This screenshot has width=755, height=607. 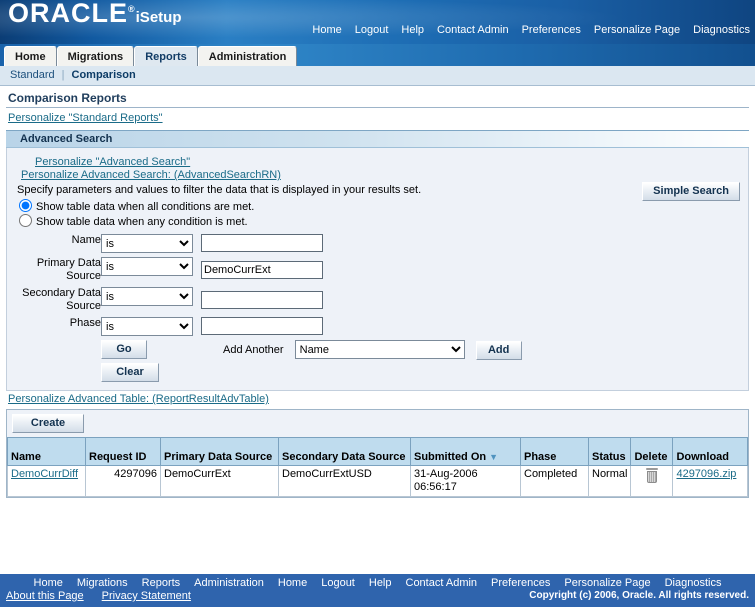 I want to click on value-input-phase, so click(x=262, y=326).